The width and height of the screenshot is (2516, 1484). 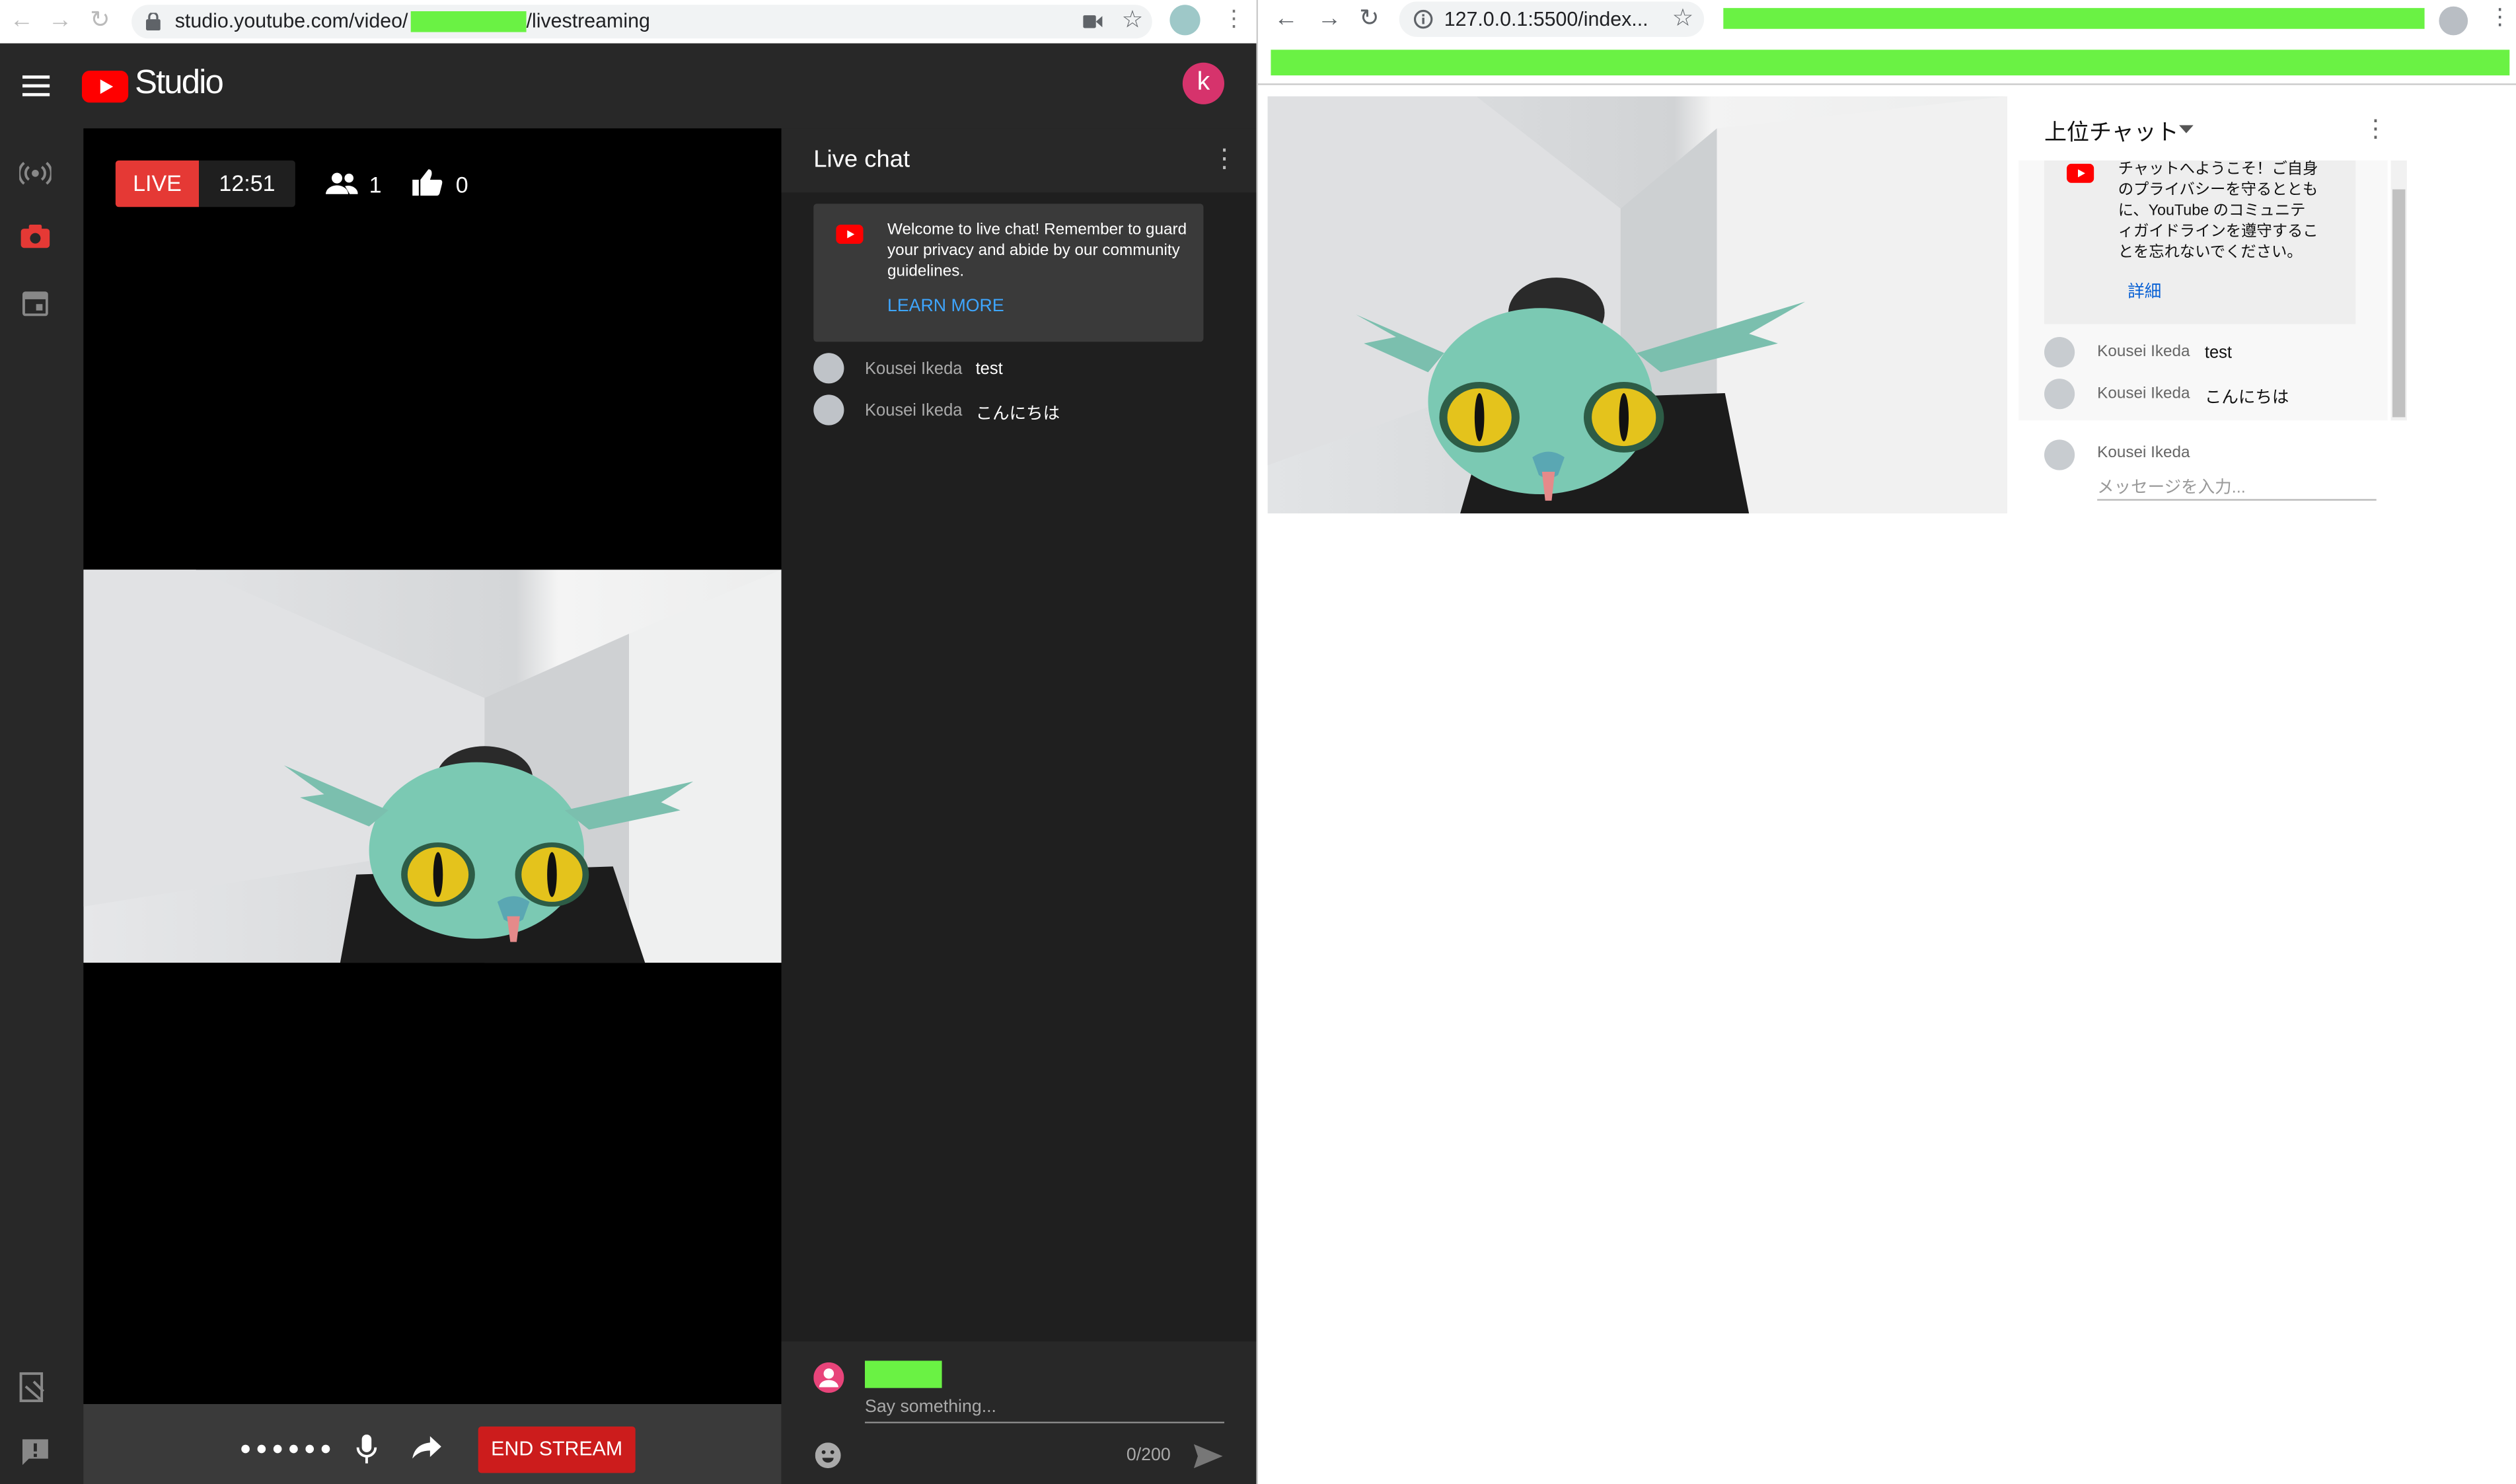 What do you see at coordinates (157, 183) in the screenshot?
I see `live-badge: LIVE` at bounding box center [157, 183].